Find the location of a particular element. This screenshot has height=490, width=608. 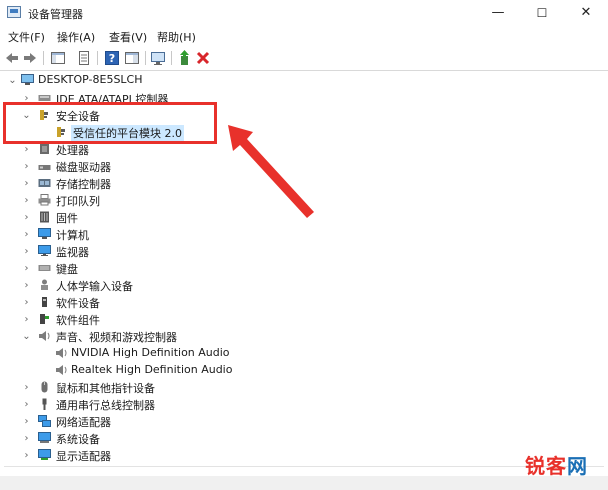

watermark-text-blue: 网 is located at coordinates (577, 466).